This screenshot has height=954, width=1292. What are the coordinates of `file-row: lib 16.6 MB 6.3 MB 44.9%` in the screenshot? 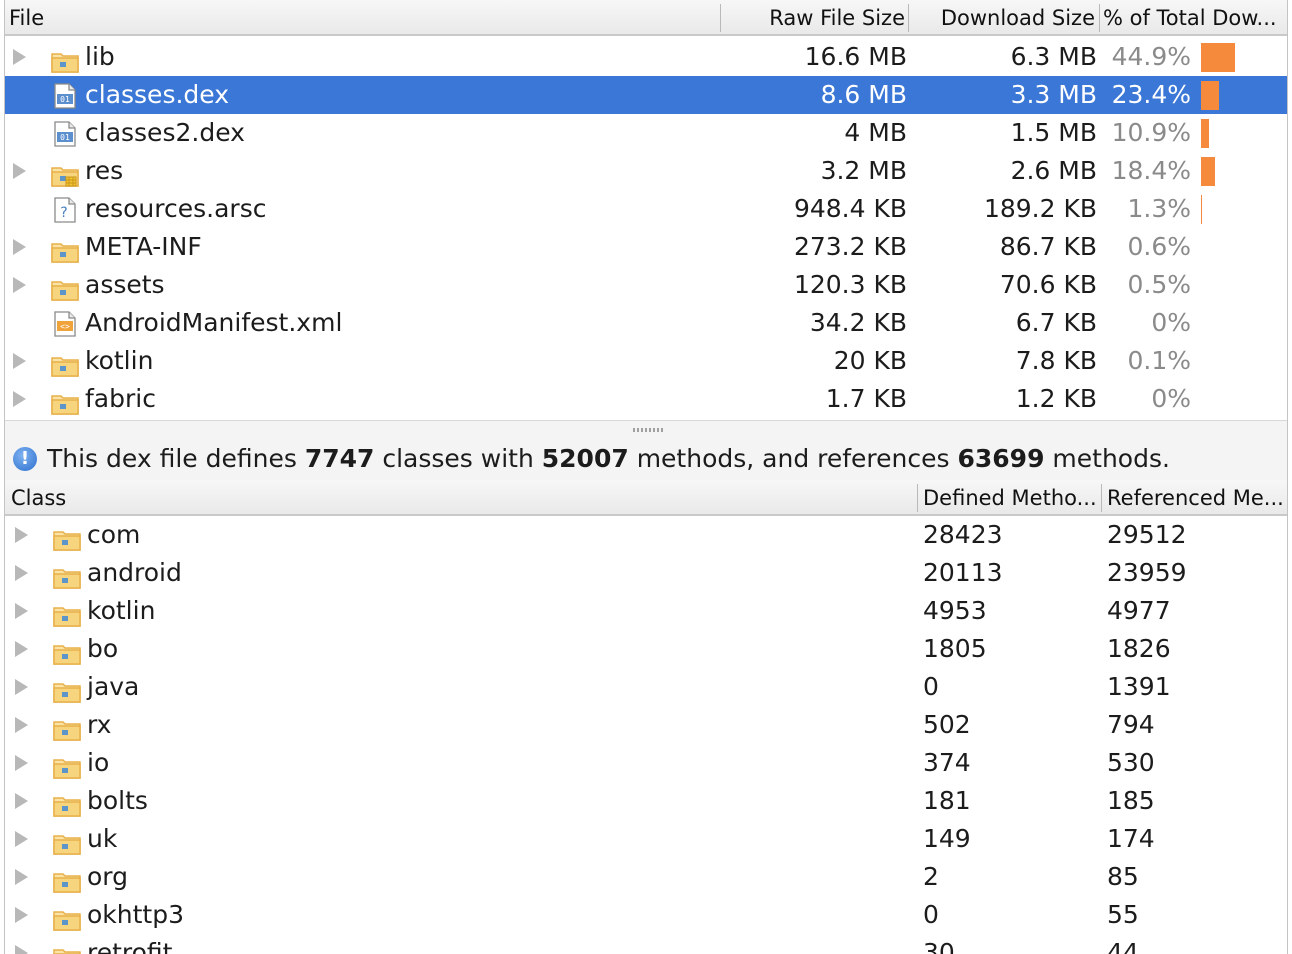 It's located at (646, 57).